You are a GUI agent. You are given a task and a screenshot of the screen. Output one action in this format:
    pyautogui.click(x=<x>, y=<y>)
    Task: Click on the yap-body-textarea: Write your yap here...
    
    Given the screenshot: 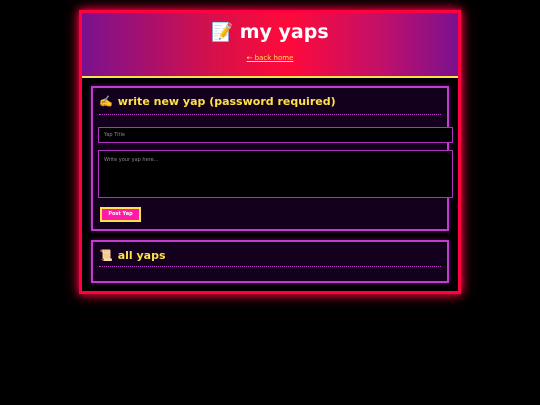 What is the action you would take?
    pyautogui.click(x=275, y=174)
    